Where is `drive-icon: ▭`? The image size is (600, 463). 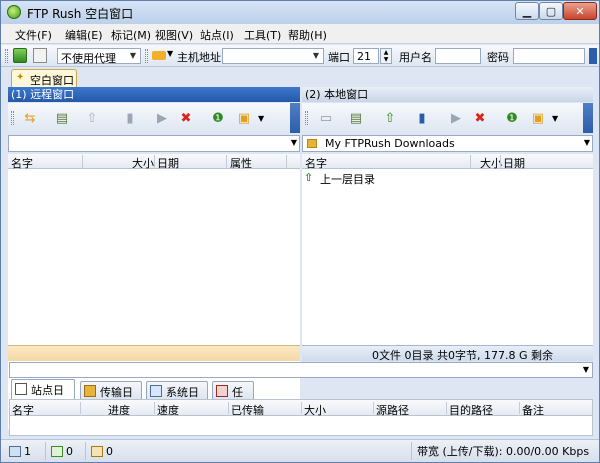 drive-icon: ▭ is located at coordinates (326, 118).